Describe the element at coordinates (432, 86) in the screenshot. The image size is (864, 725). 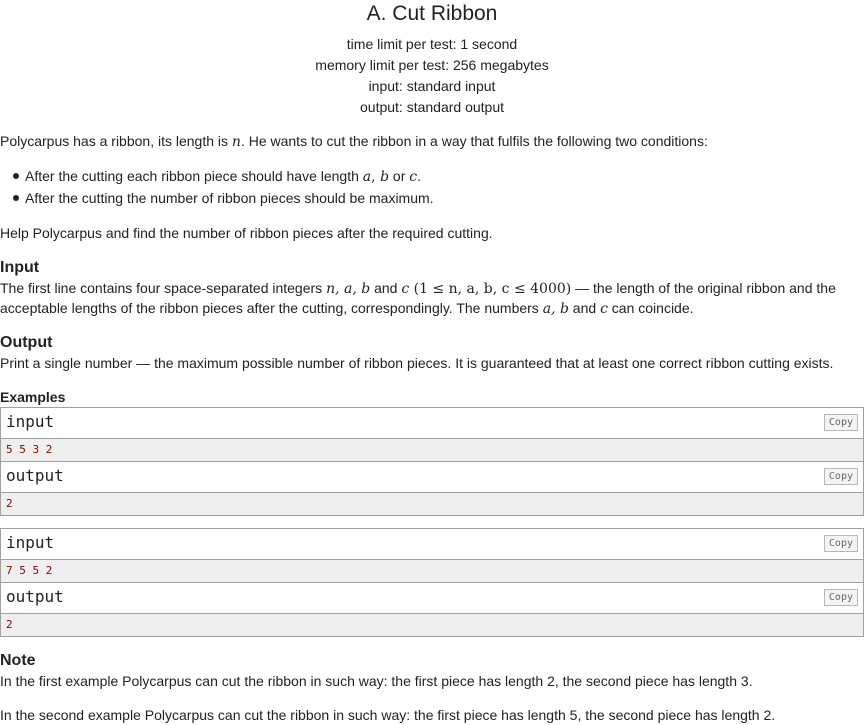
I see `input-file: input: standard input` at that location.